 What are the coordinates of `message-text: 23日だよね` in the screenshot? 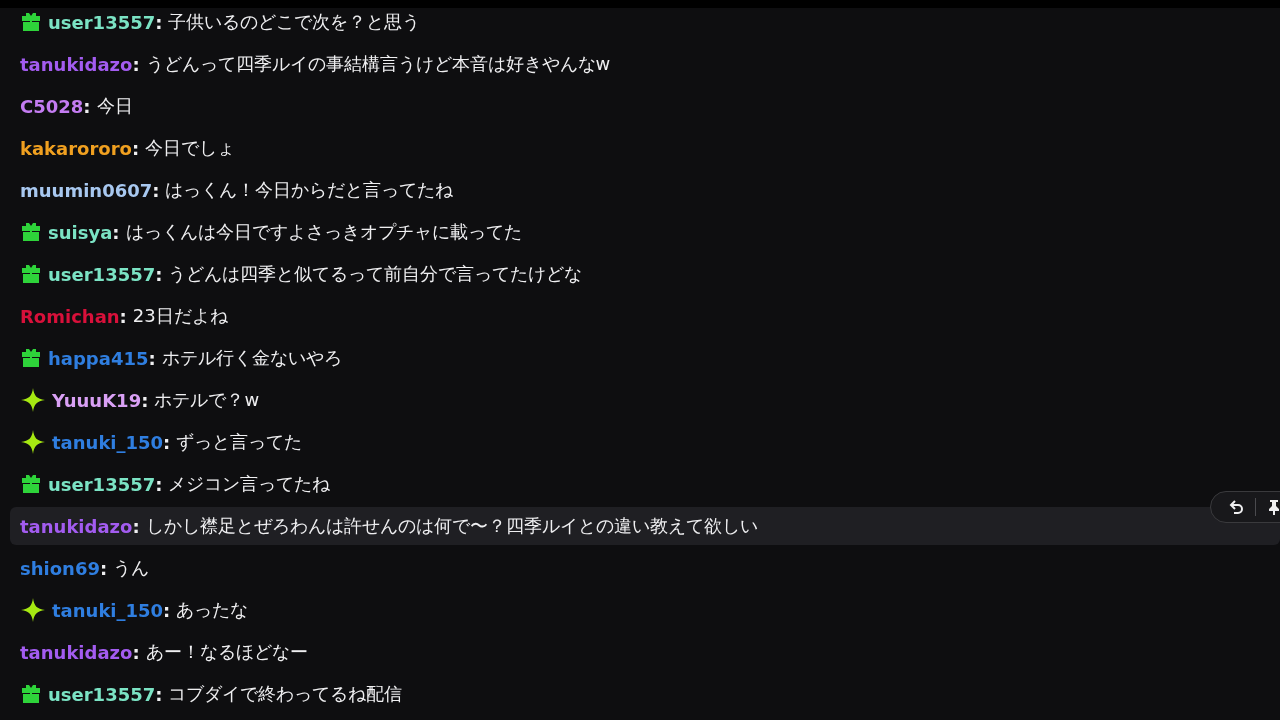 It's located at (180, 316).